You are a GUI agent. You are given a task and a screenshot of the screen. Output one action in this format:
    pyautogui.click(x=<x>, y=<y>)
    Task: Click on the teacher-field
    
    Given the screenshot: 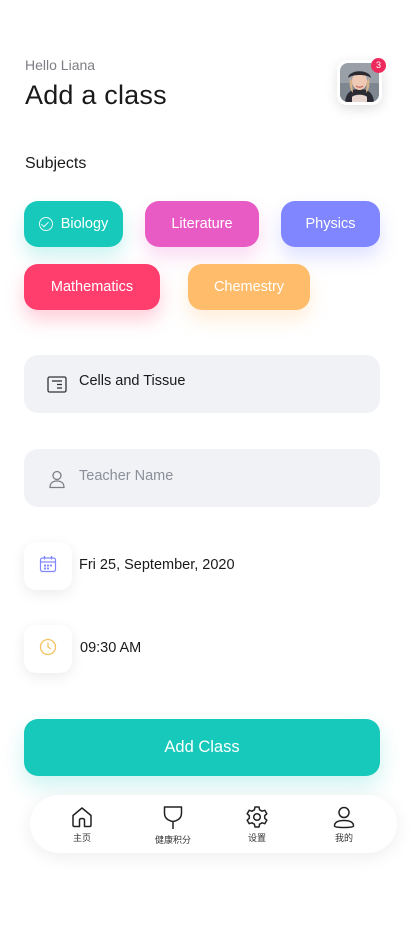 What is the action you would take?
    pyautogui.click(x=202, y=478)
    